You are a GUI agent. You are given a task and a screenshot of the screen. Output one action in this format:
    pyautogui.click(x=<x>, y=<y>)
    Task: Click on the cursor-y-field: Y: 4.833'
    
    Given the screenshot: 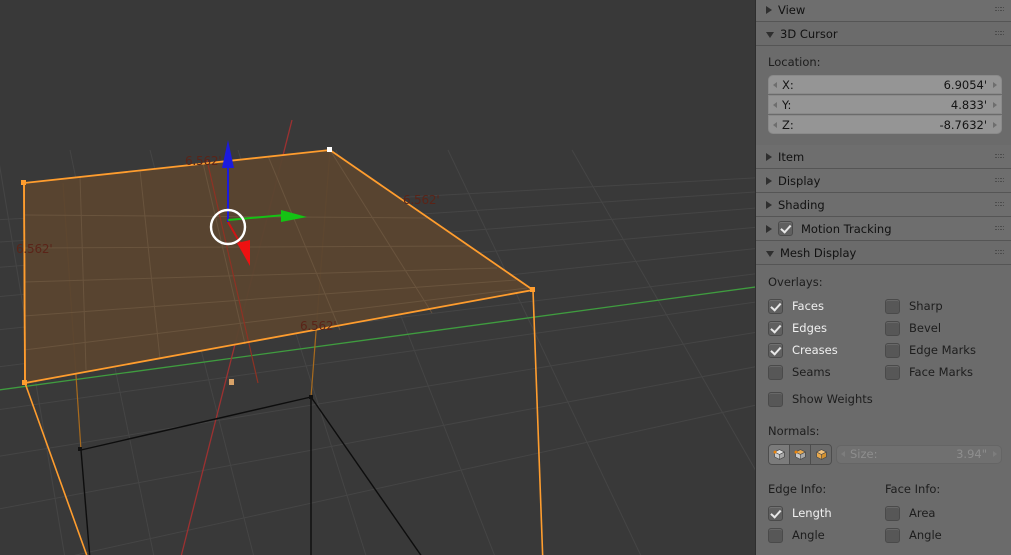 What is the action you would take?
    pyautogui.click(x=885, y=104)
    